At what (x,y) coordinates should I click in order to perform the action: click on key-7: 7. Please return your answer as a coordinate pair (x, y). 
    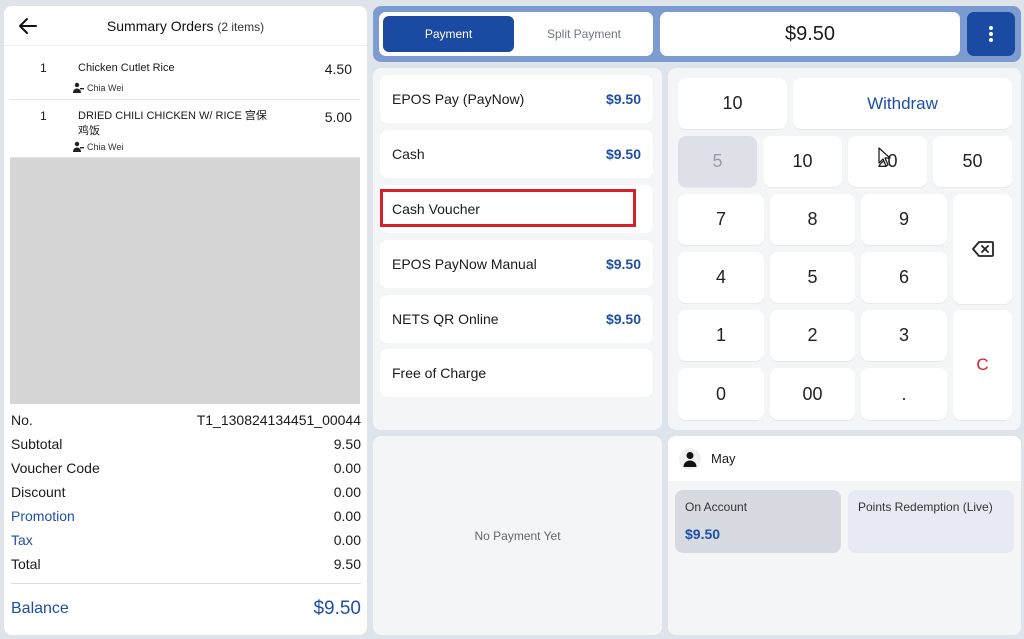
    Looking at the image, I should click on (721, 219).